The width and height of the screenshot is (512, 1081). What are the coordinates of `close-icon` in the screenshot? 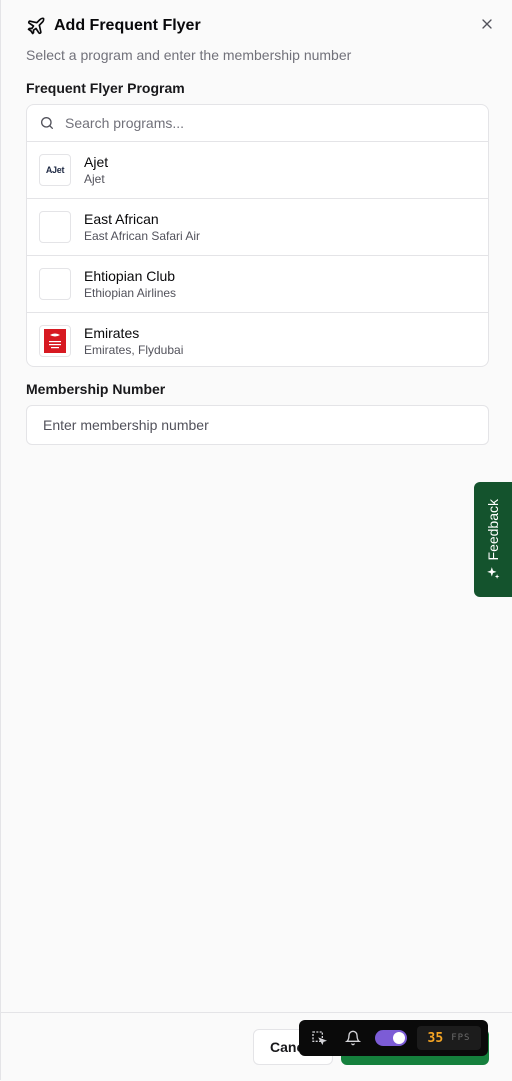 It's located at (487, 24).